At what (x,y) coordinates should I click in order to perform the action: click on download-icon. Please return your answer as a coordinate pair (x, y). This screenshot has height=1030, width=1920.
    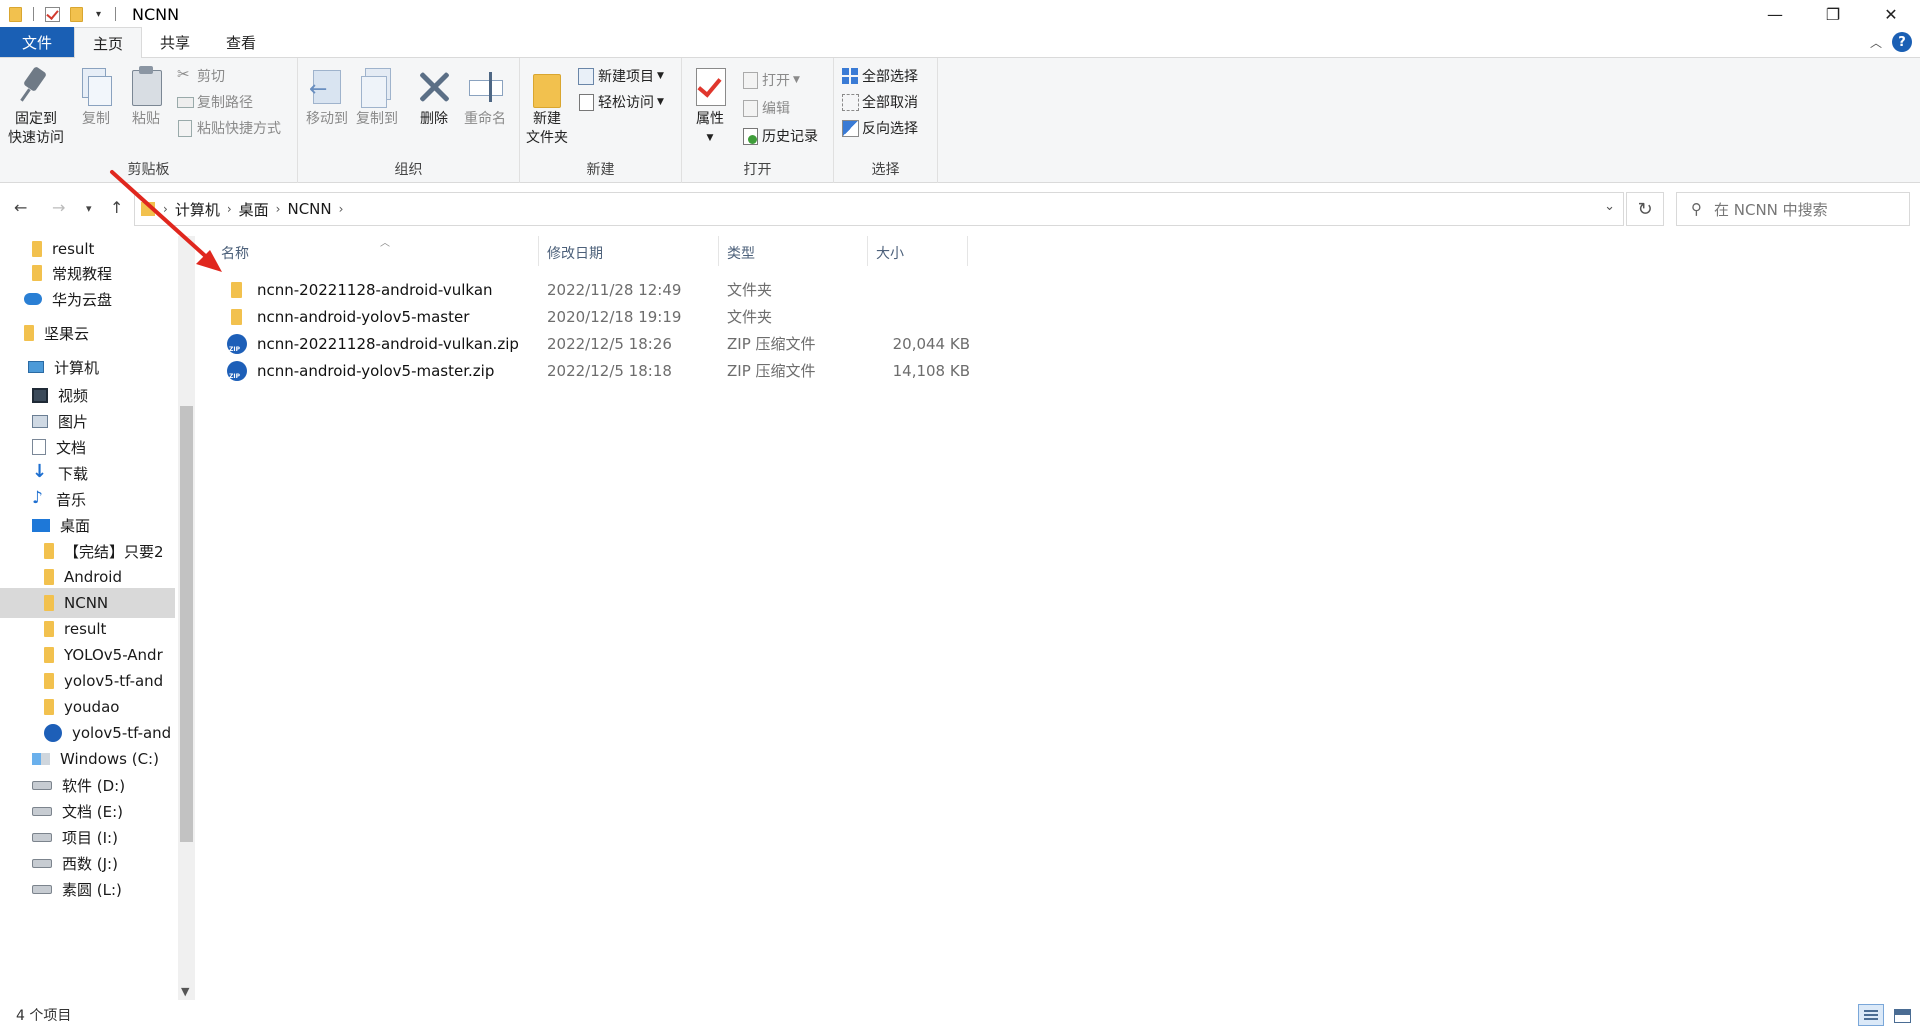
    Looking at the image, I should click on (40, 471).